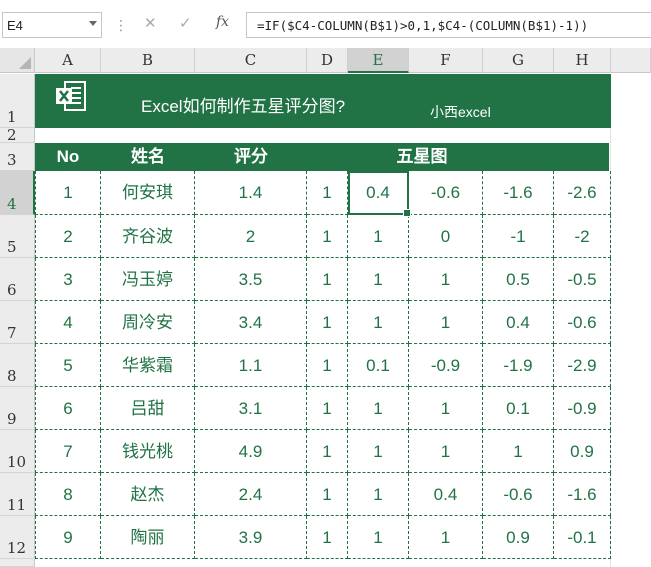 The image size is (651, 567). What do you see at coordinates (17, 157) in the screenshot?
I see `row-header-3: 3` at bounding box center [17, 157].